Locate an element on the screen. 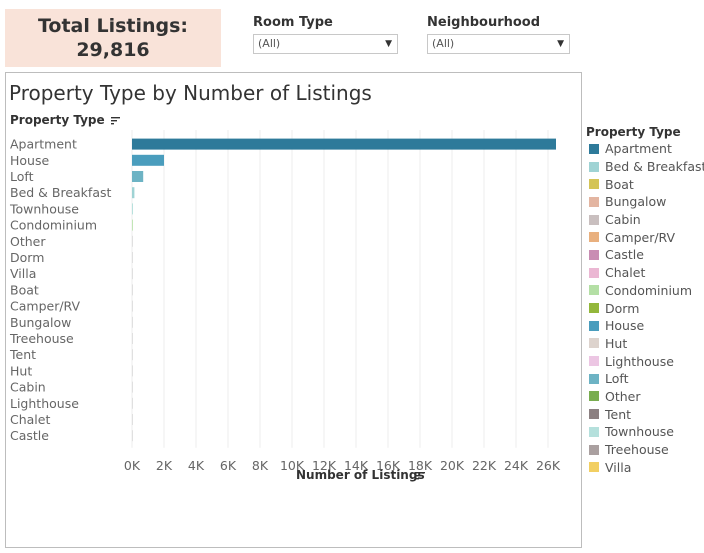 This screenshot has height=553, width=704. legend-label: Loft is located at coordinates (617, 379).